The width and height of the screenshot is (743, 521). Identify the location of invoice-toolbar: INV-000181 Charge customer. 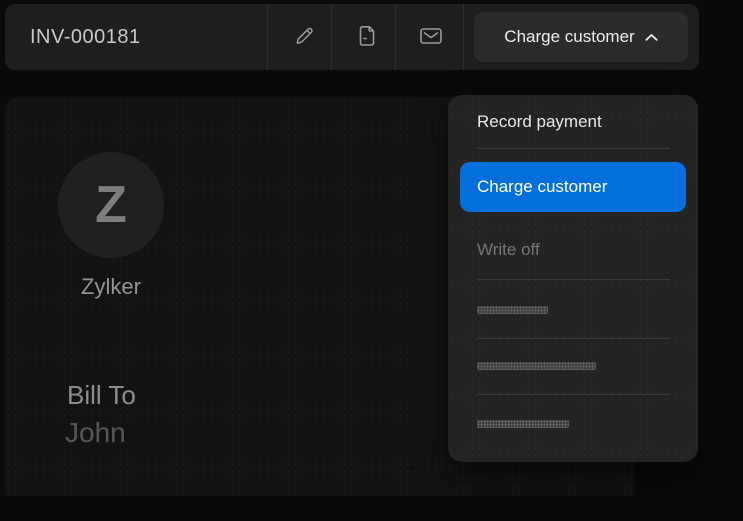
(352, 37).